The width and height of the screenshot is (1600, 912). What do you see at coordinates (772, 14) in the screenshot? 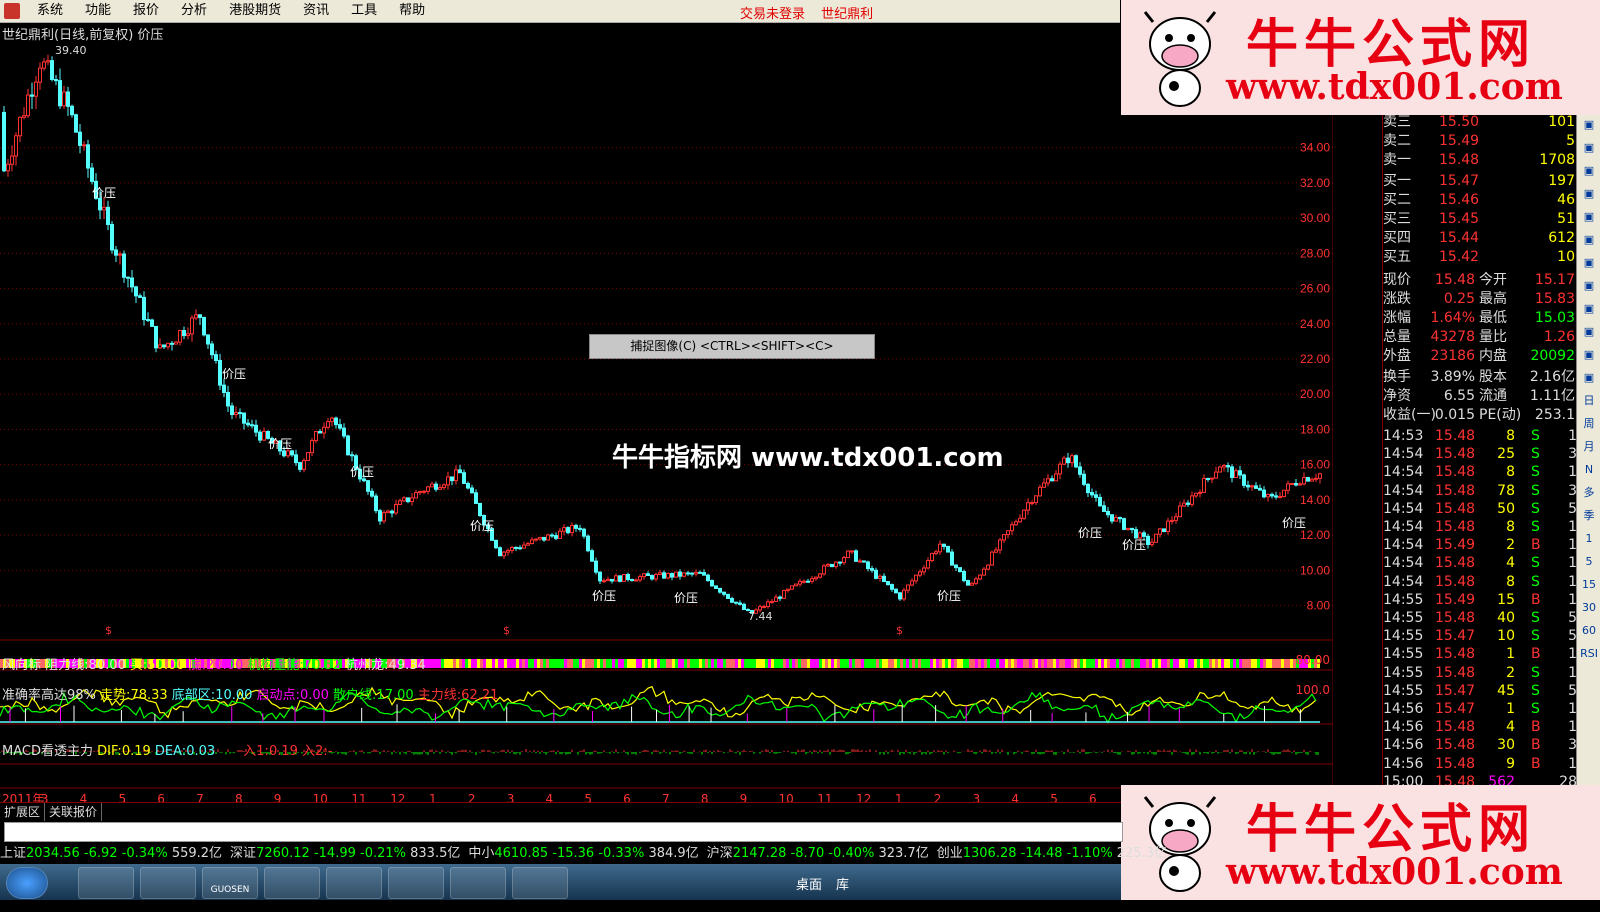
I see `login-status: 交易未登录` at bounding box center [772, 14].